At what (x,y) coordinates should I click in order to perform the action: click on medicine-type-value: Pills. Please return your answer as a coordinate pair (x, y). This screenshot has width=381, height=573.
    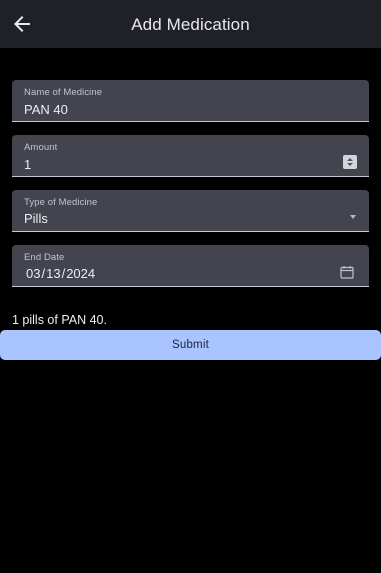
    Looking at the image, I should click on (36, 218).